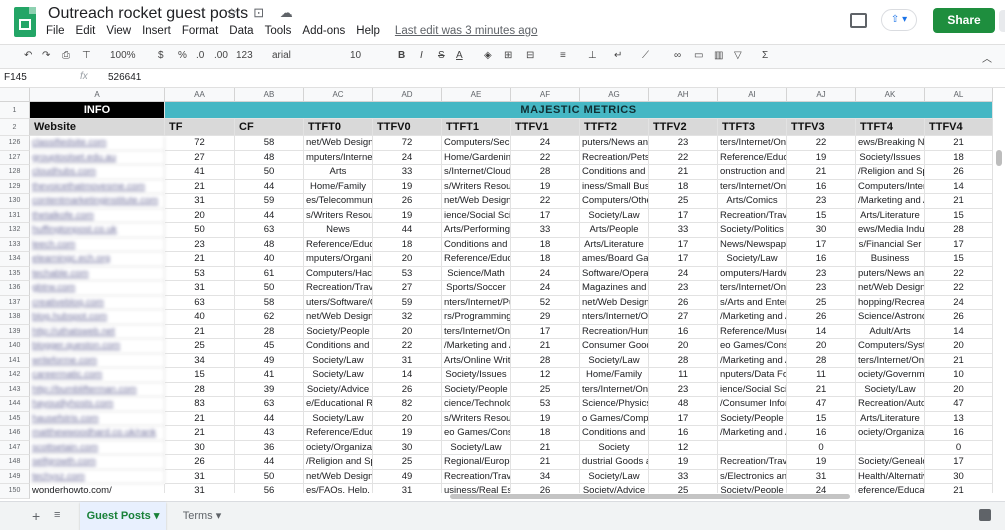 The image size is (1005, 530). Describe the element at coordinates (338, 230) in the screenshot. I see `table-cell: News` at that location.